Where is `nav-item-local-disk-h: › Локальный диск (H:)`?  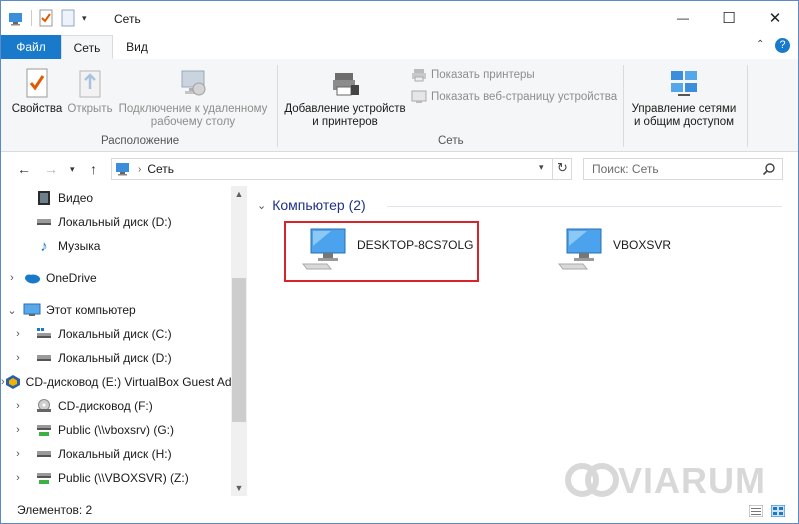
nav-item-local-disk-h: › Локальный диск (H:) is located at coordinates (116, 454).